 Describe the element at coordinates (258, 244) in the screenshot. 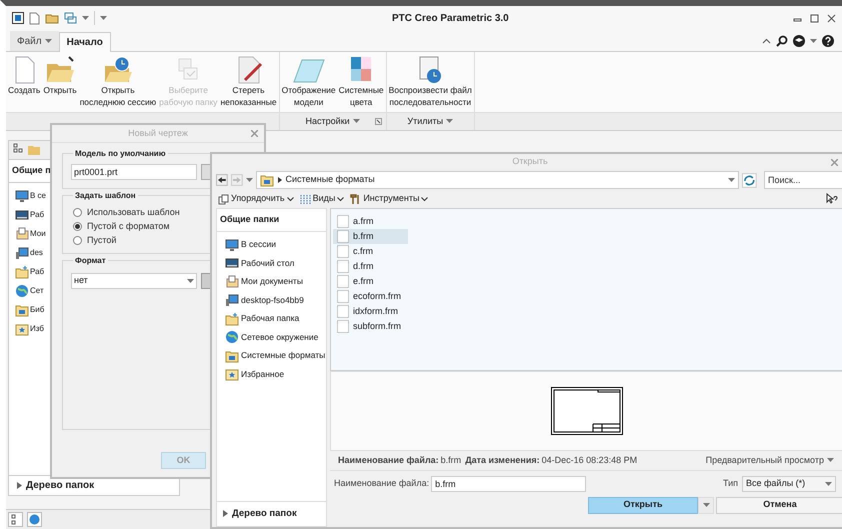

I see `sidebar-item: В сессии` at that location.